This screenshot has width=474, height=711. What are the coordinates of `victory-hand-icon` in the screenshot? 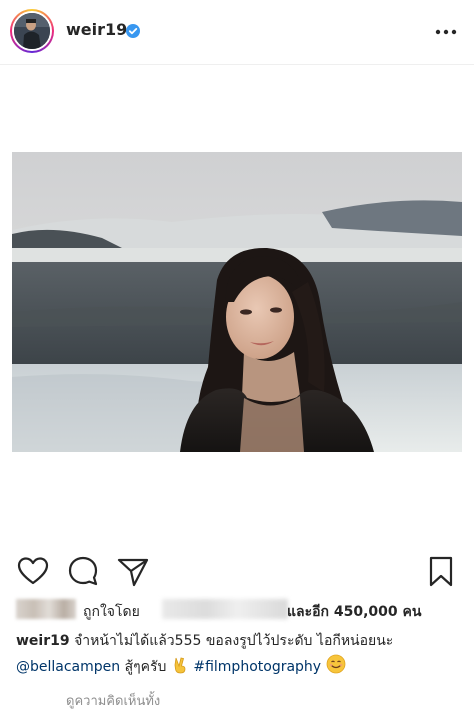 It's located at (180, 665).